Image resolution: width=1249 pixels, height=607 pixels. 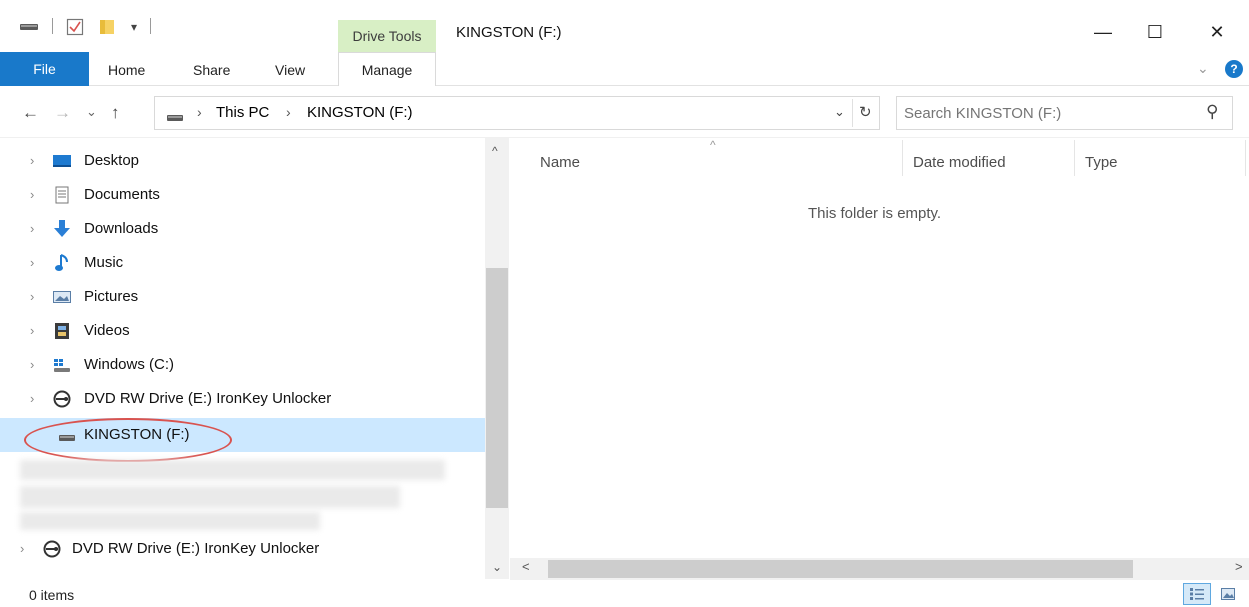 I want to click on nav-item-downloads: › Downloads, so click(x=242, y=229).